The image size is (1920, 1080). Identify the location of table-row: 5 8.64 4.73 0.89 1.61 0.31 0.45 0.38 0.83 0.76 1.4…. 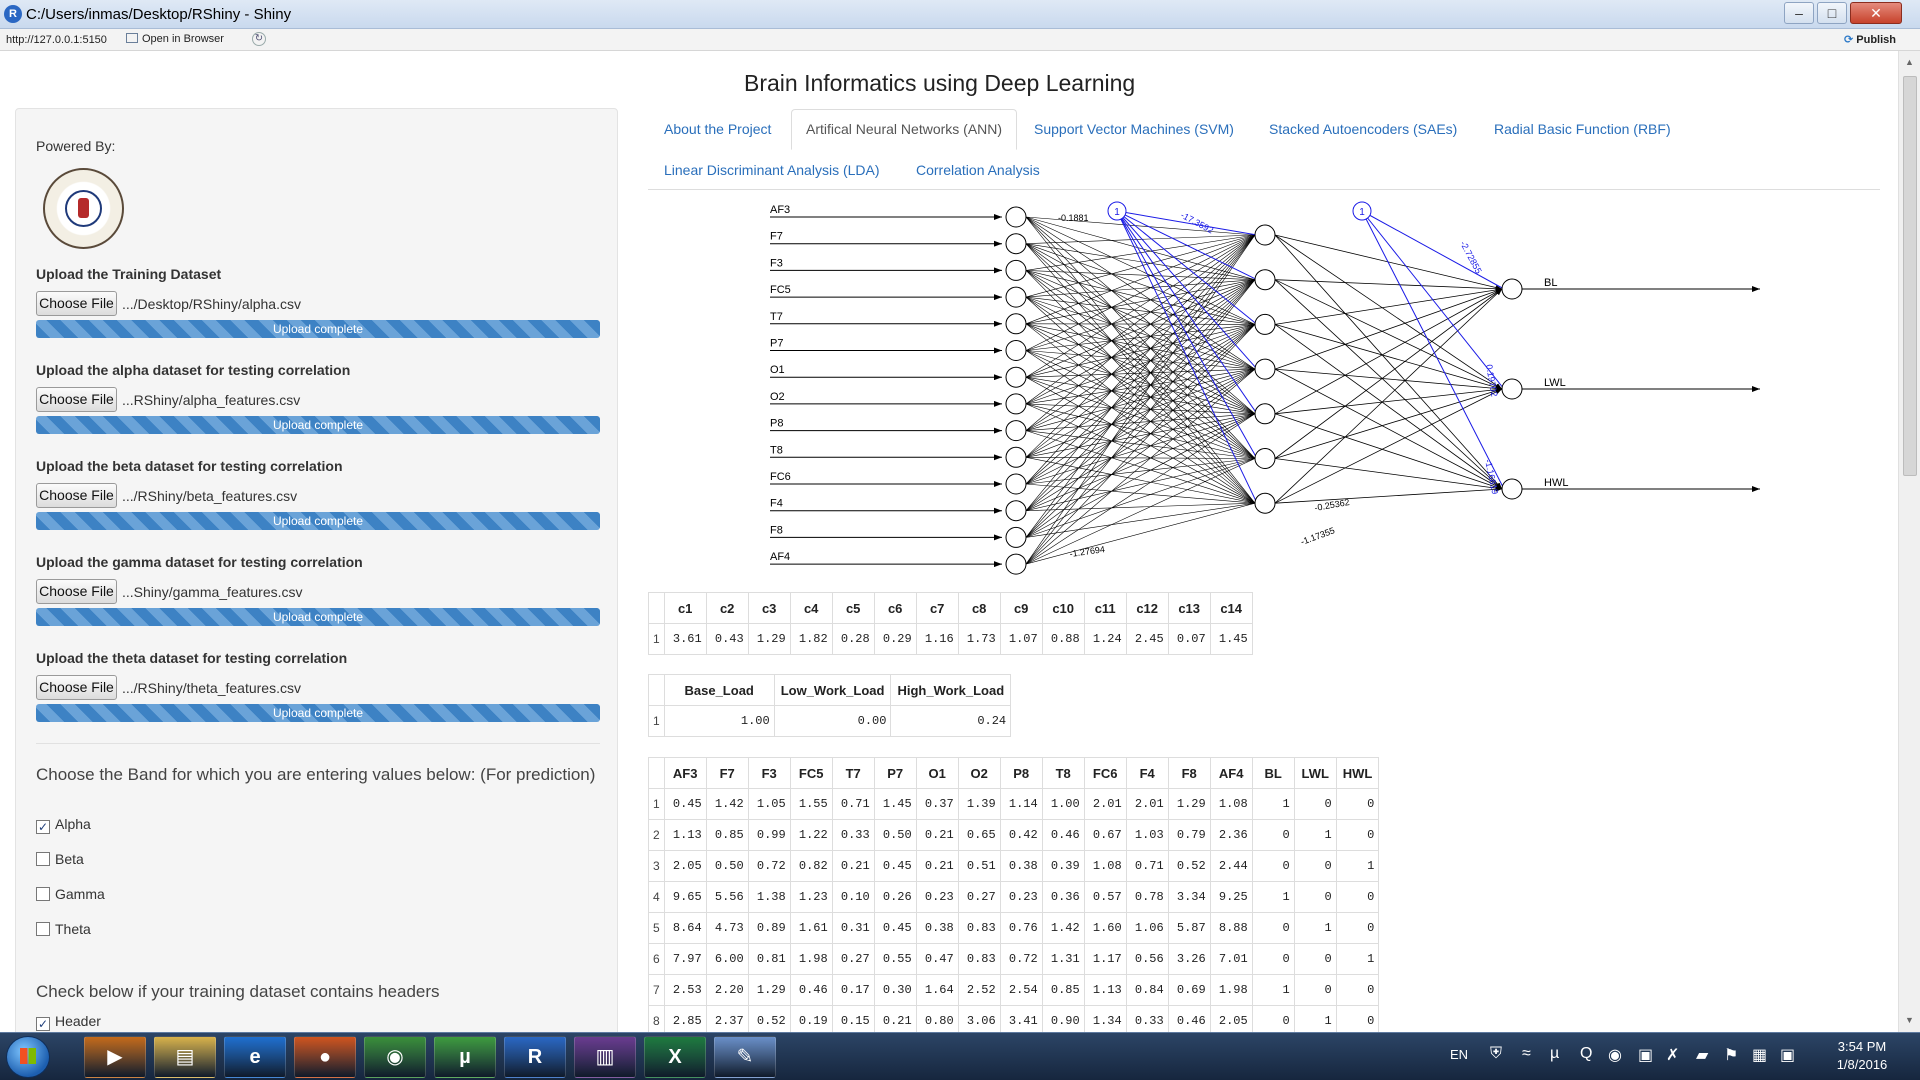
(1014, 928).